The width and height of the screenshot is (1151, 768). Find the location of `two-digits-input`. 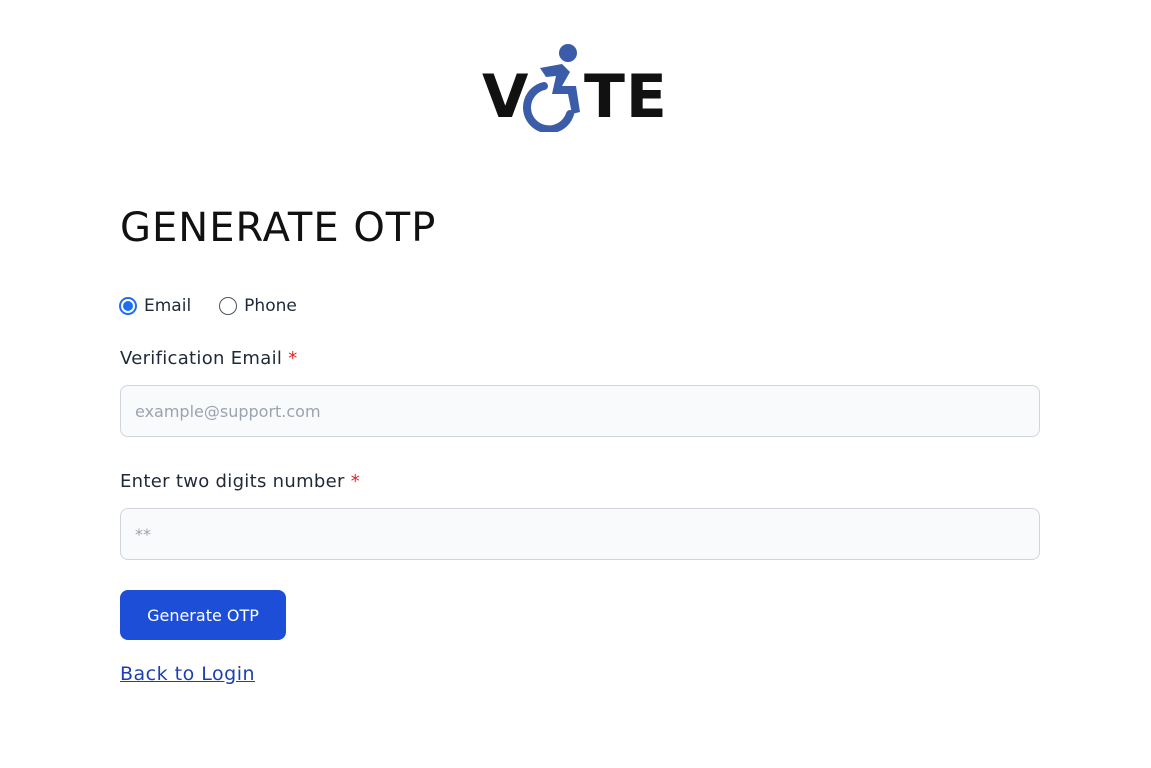

two-digits-input is located at coordinates (580, 534).